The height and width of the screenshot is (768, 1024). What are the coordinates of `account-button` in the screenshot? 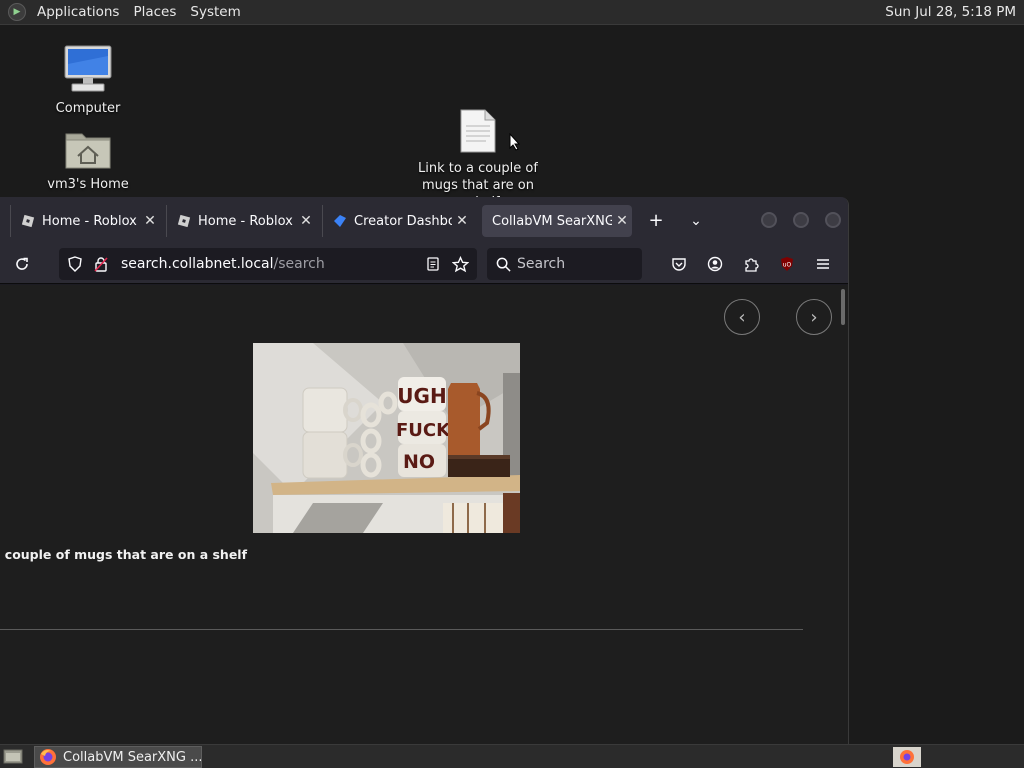 It's located at (715, 264).